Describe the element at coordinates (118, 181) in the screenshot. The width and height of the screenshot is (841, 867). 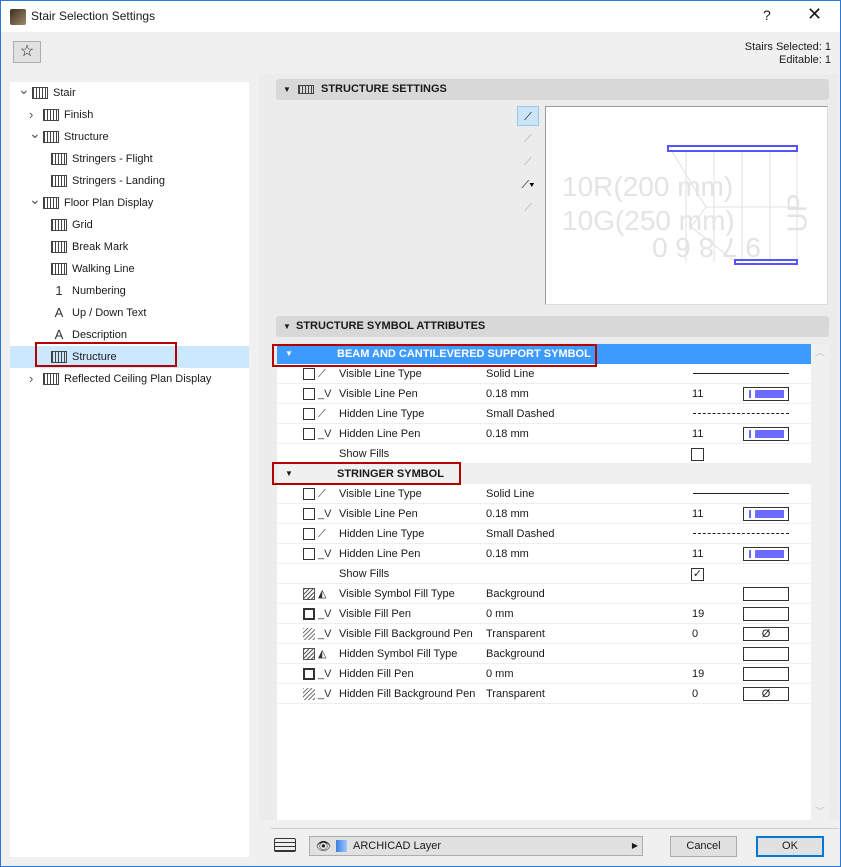
I see `tree-item-label: Stringers - Landing` at that location.